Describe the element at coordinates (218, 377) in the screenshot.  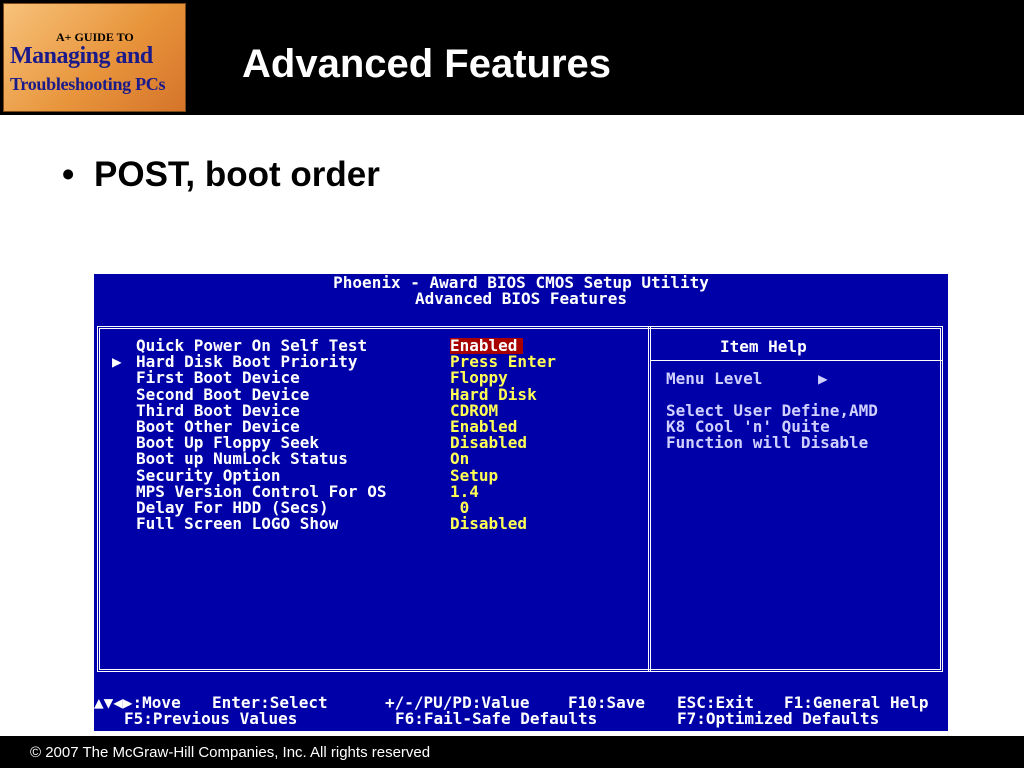
I see `setting-label: First Boot Device` at that location.